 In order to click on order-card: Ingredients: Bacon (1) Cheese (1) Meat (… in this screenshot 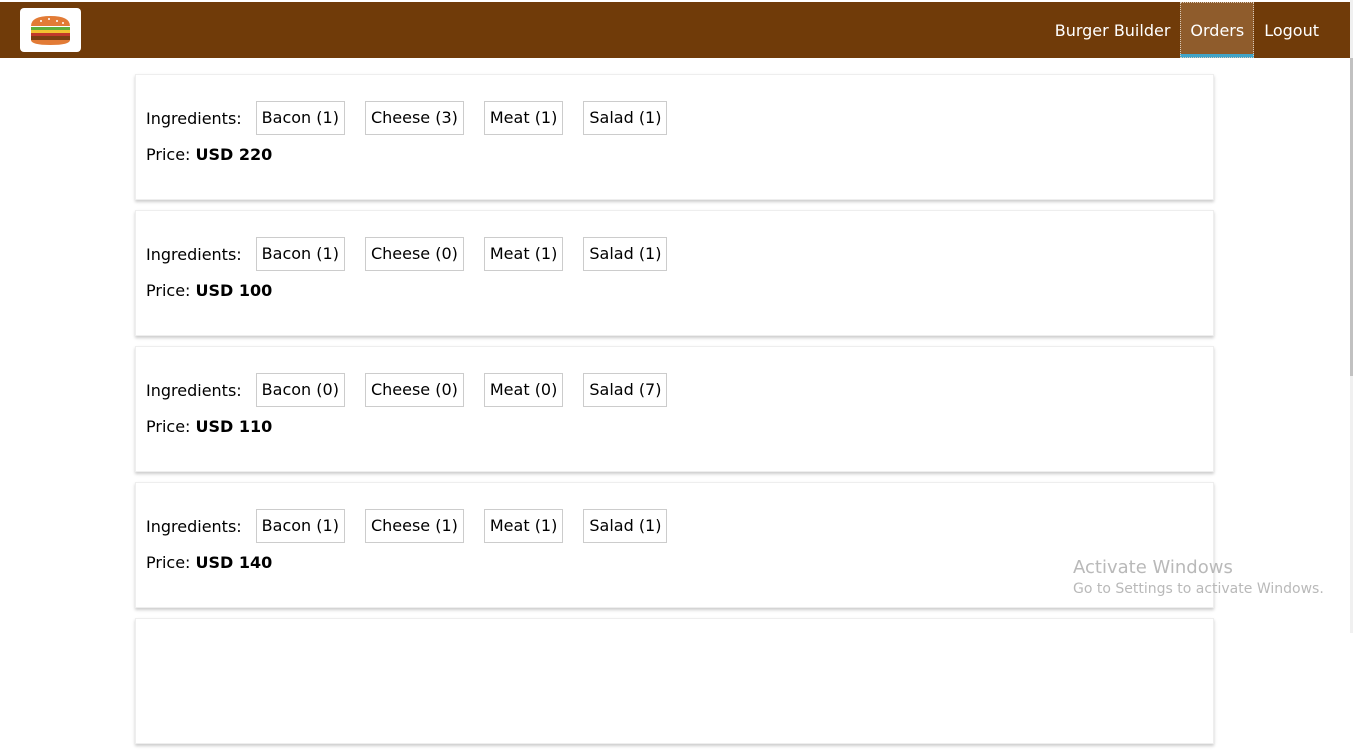, I will do `click(674, 545)`.